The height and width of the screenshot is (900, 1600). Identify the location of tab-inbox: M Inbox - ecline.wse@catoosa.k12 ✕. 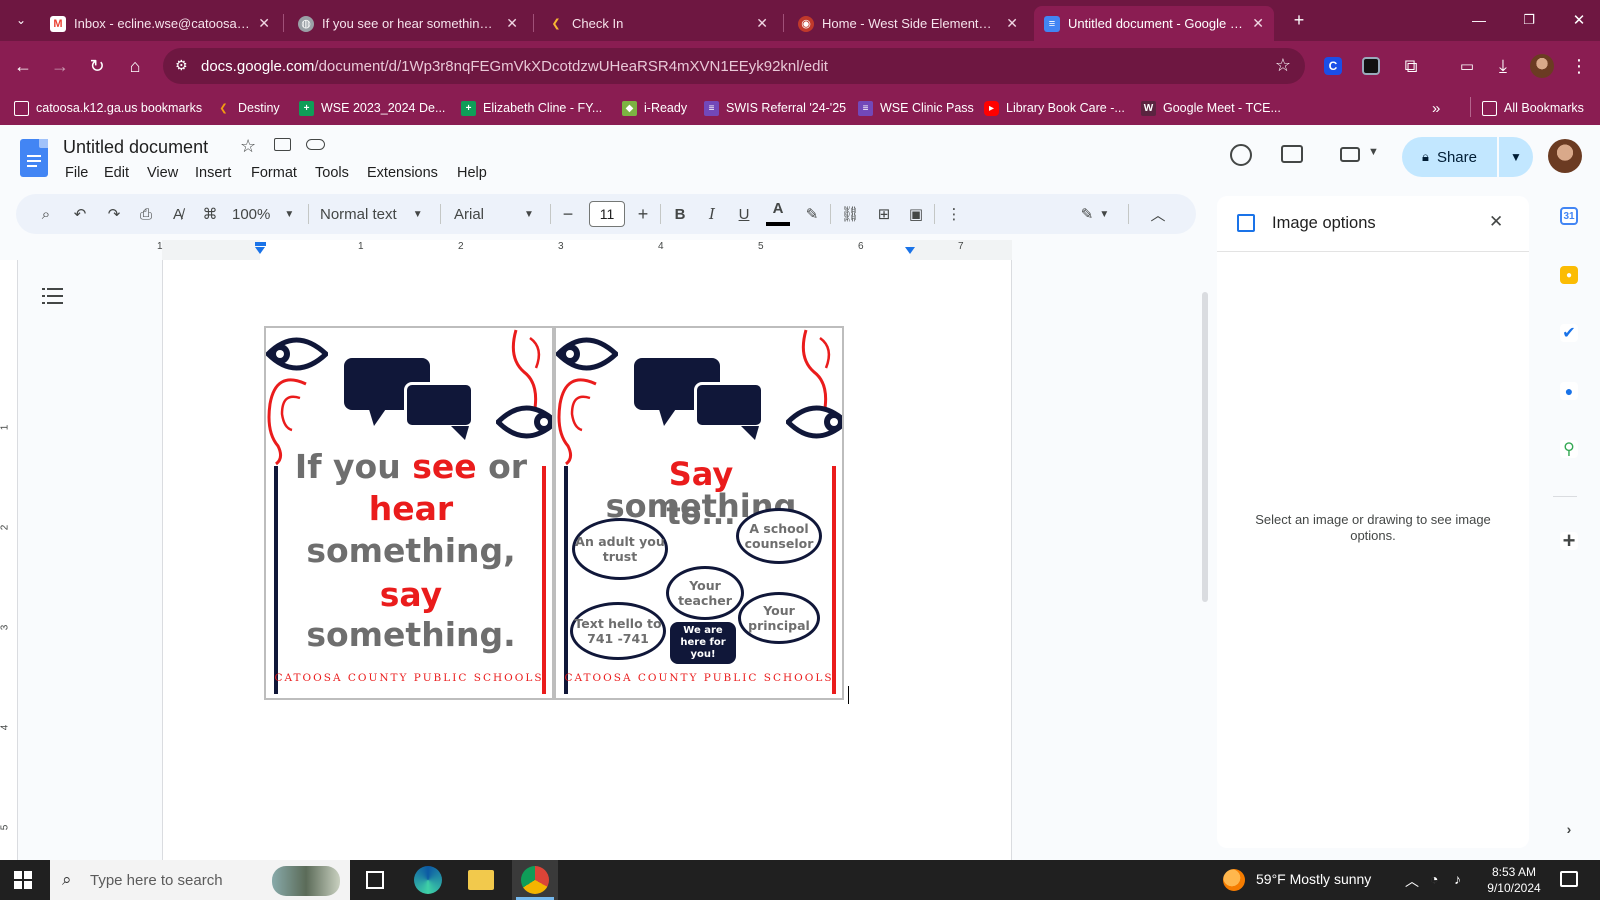
(160, 23).